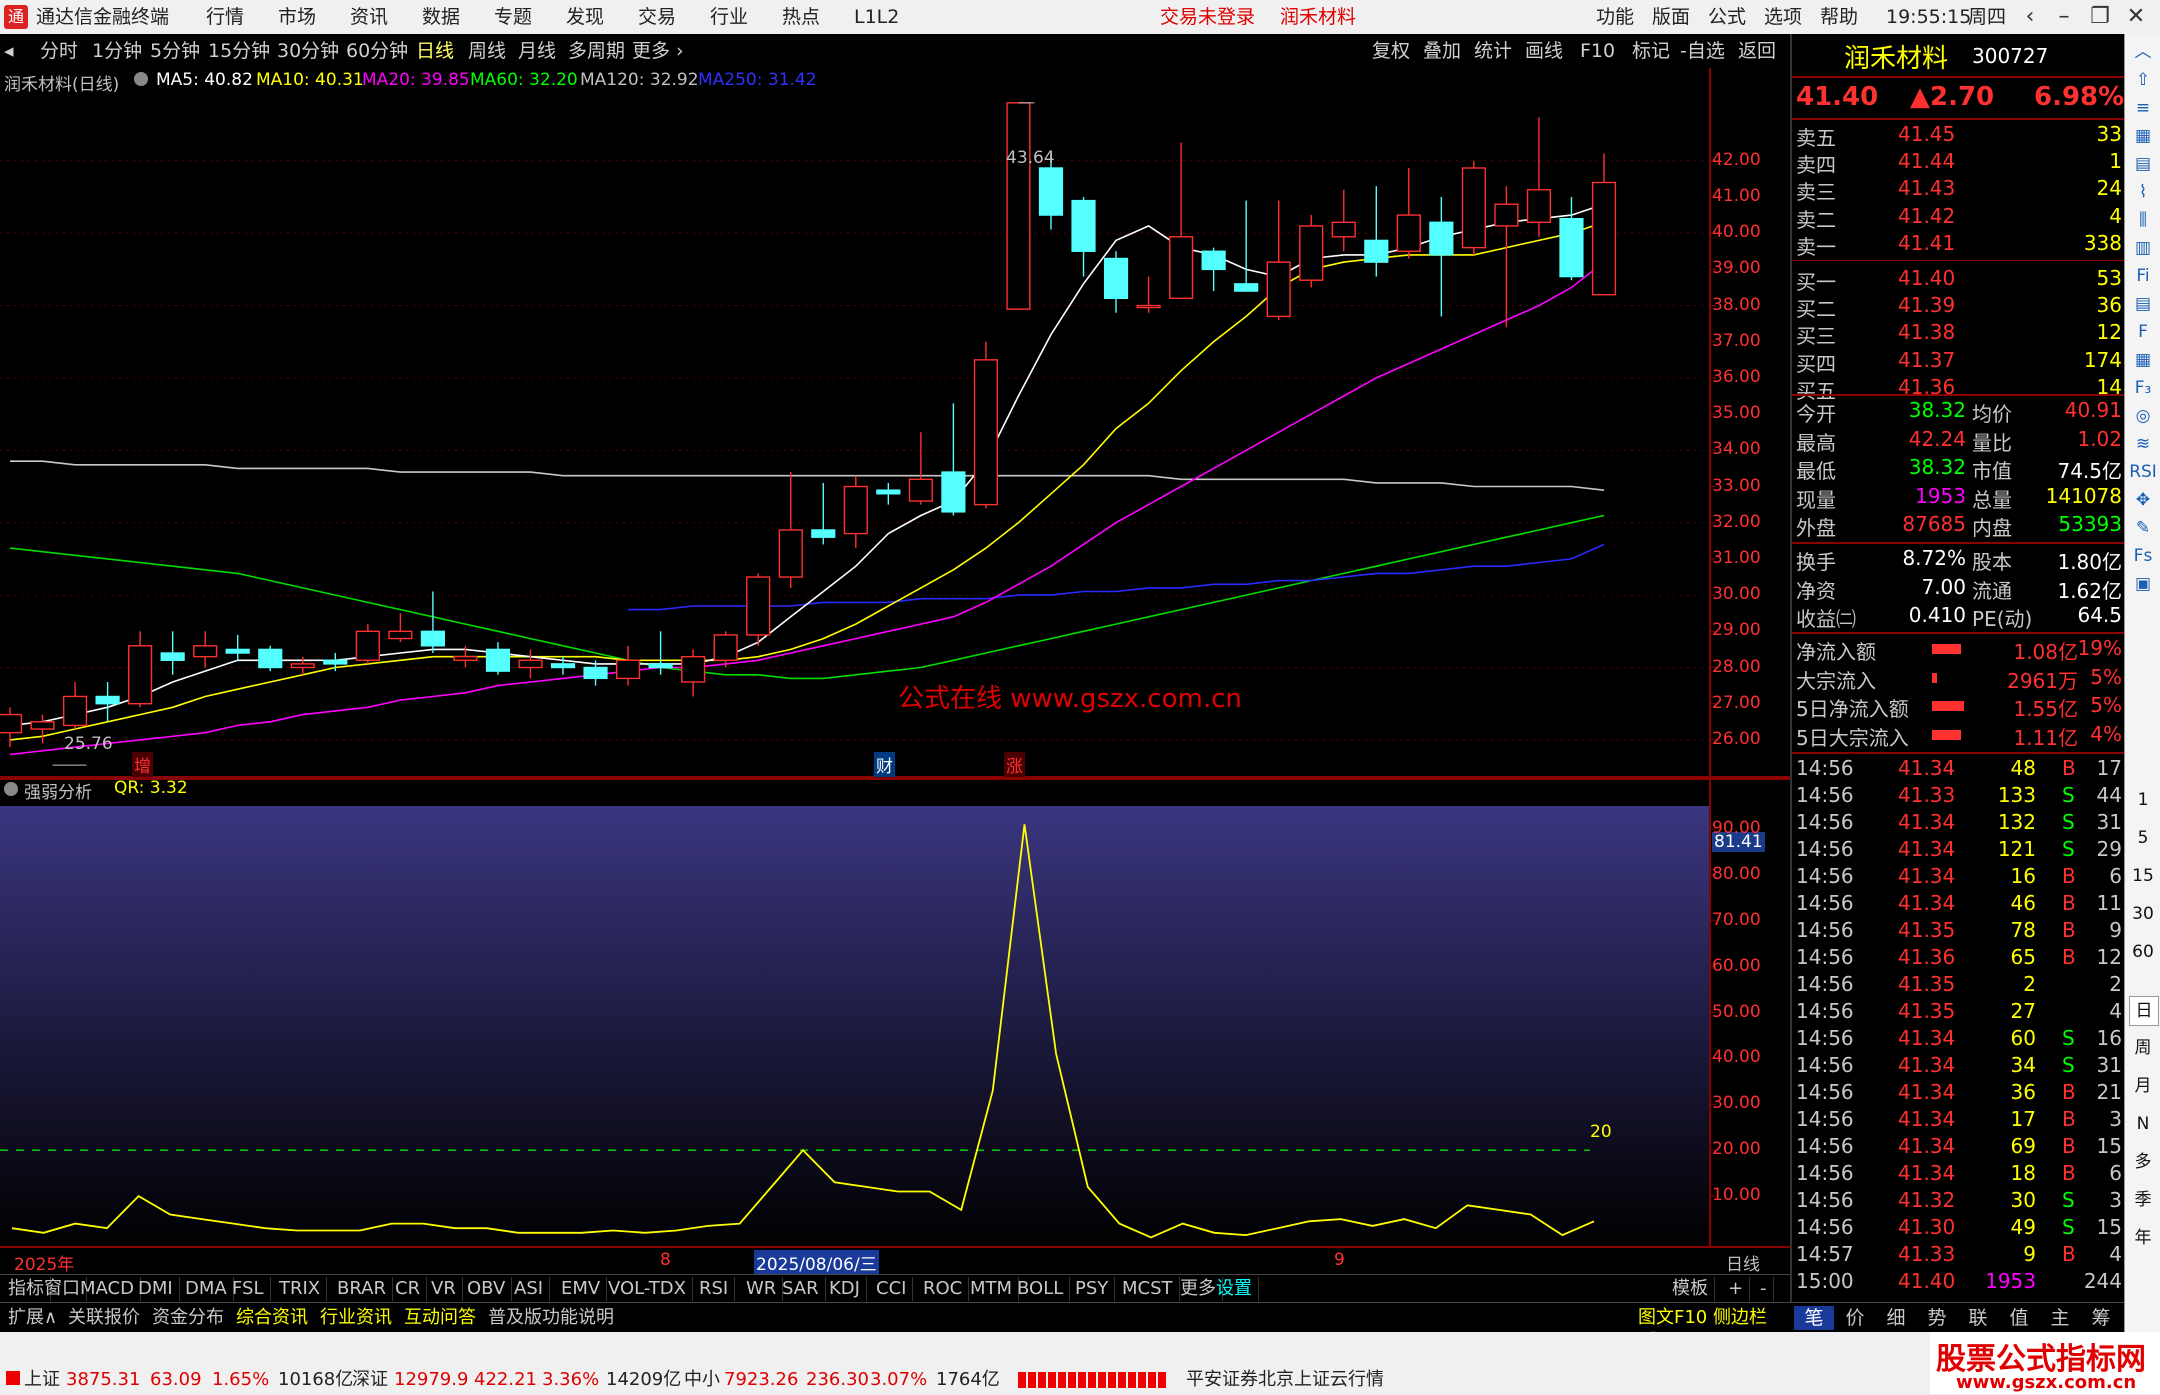 The image size is (2160, 1395). What do you see at coordinates (884, 764) in the screenshot?
I see `event-mark-cai: 财` at bounding box center [884, 764].